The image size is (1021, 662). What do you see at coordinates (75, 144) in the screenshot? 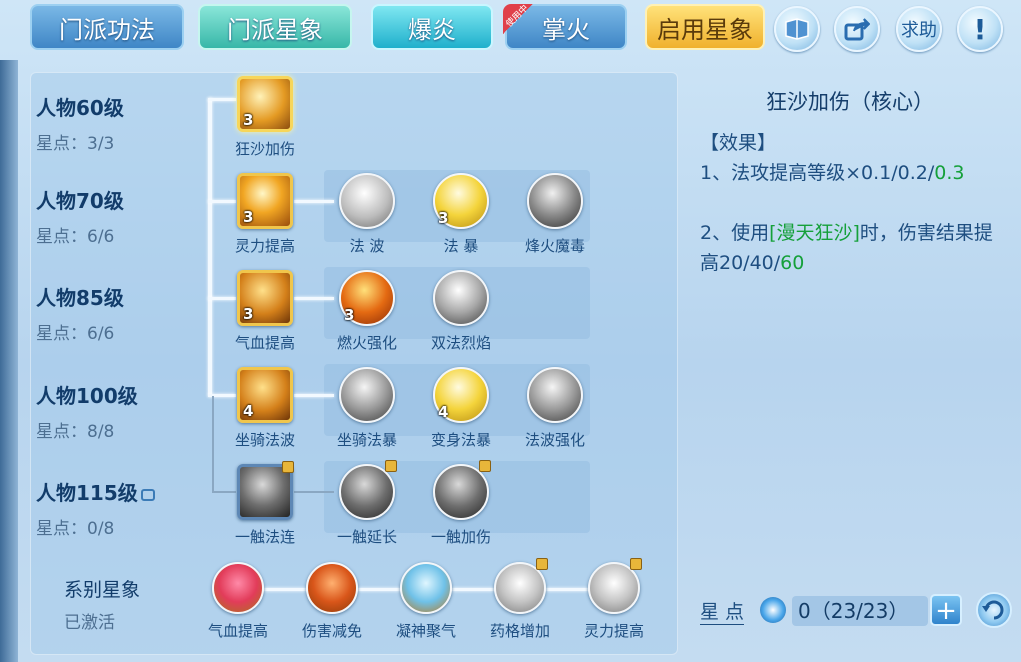
I see `level-points: 星点：3/3` at bounding box center [75, 144].